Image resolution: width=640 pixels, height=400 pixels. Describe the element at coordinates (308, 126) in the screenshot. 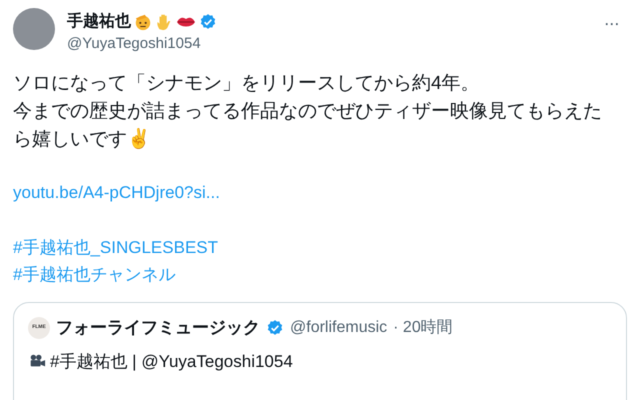

I see `tweet-text: 今までの歴史が詰まってる作品なのでぜひティザー映像見てもらえたら嬉しいです✌` at that location.